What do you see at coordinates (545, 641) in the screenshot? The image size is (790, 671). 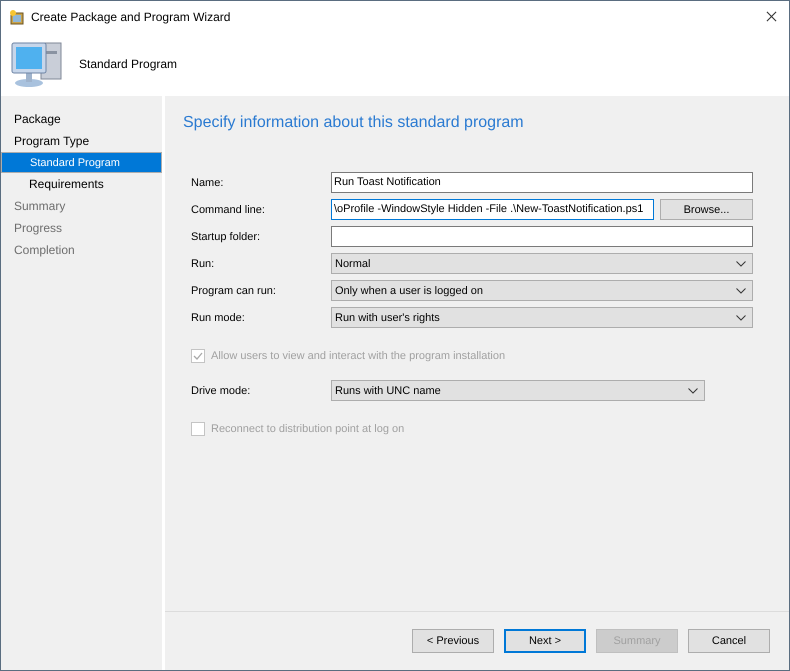 I see `wizard-button: Next >` at bounding box center [545, 641].